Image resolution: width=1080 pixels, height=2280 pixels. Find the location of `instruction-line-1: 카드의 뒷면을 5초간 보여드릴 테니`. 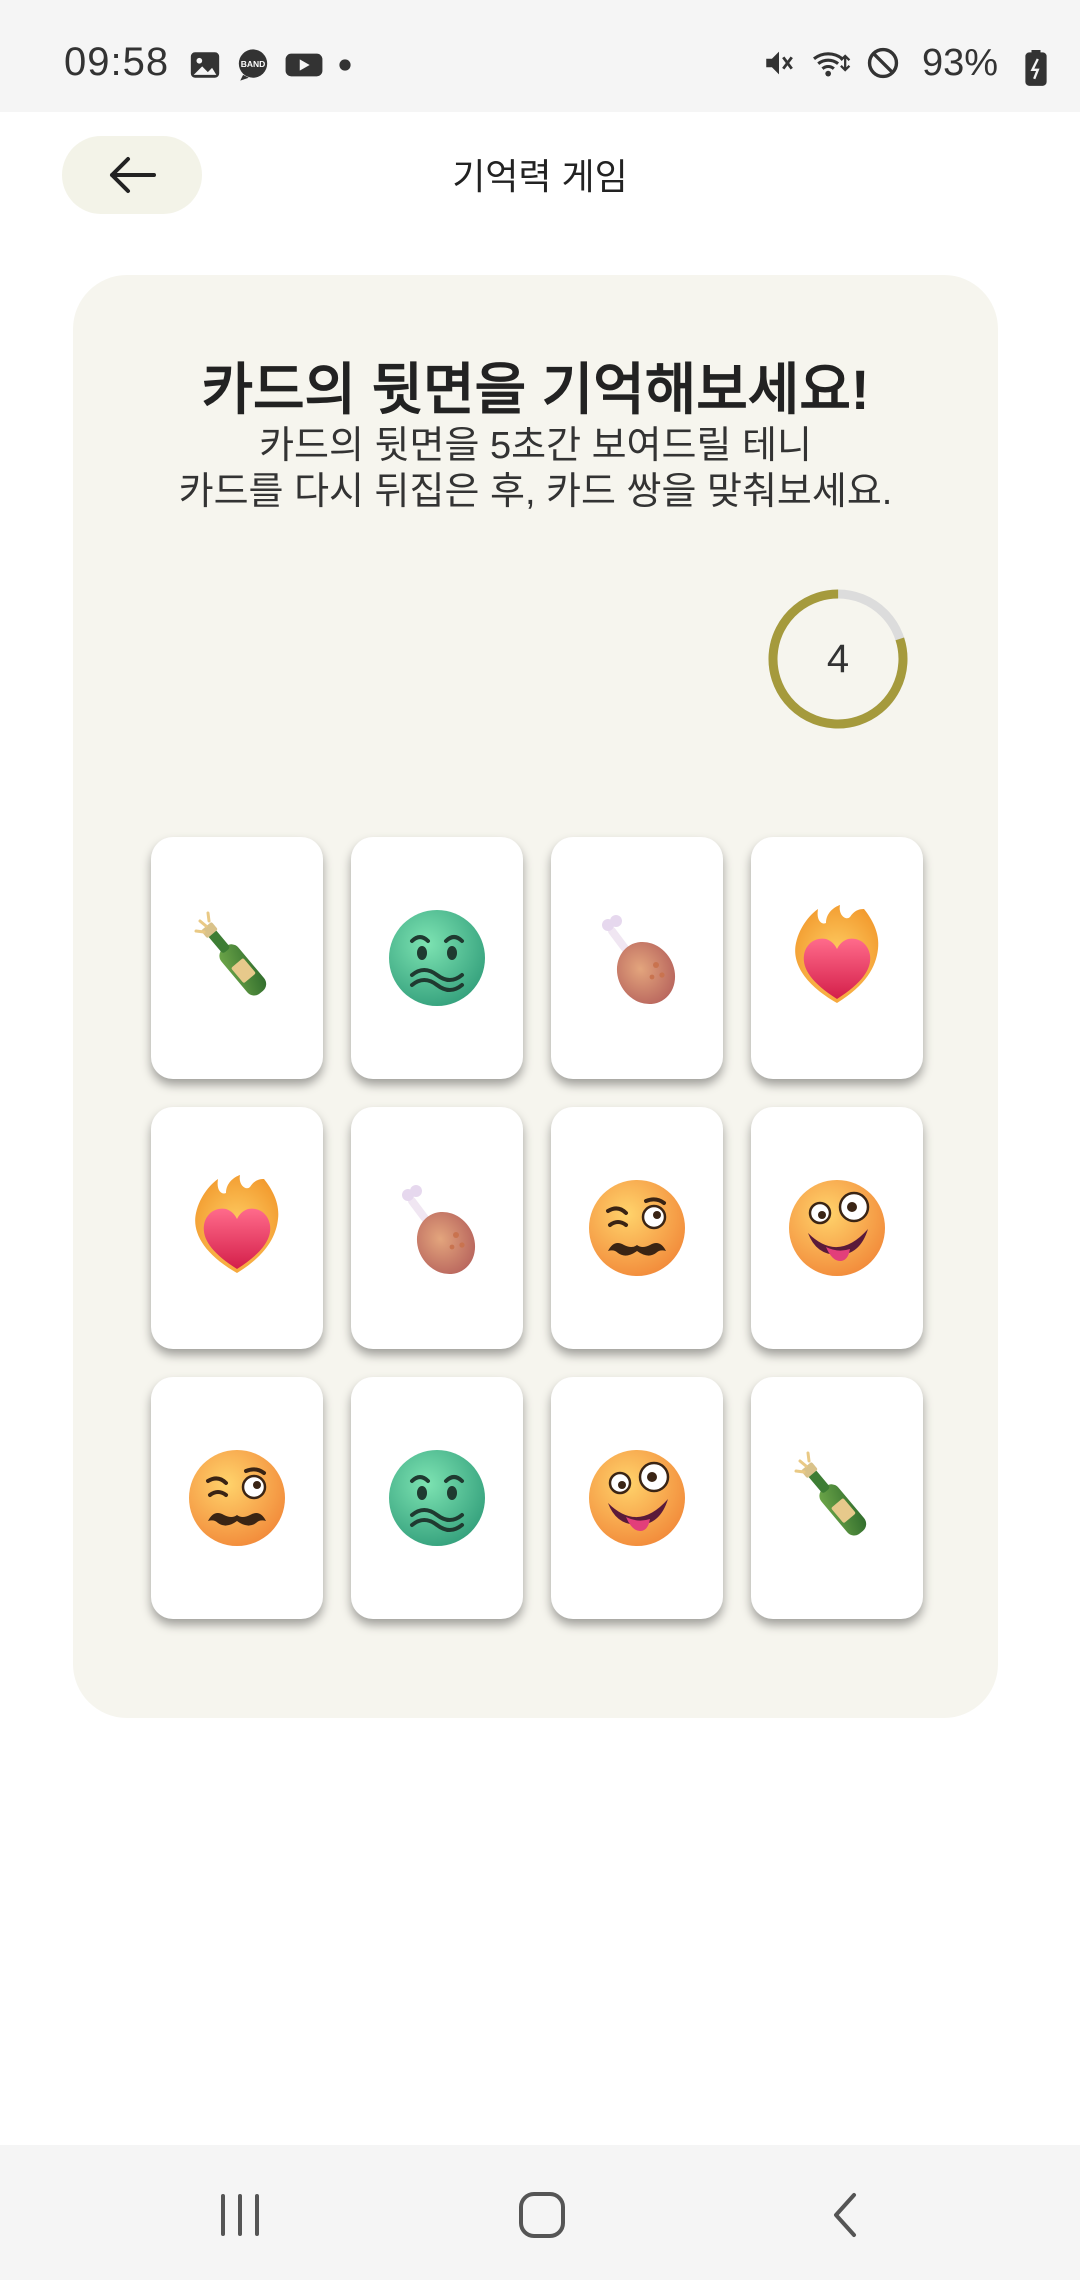

instruction-line-1: 카드의 뒷면을 5초간 보여드릴 테니 is located at coordinates (535, 446).